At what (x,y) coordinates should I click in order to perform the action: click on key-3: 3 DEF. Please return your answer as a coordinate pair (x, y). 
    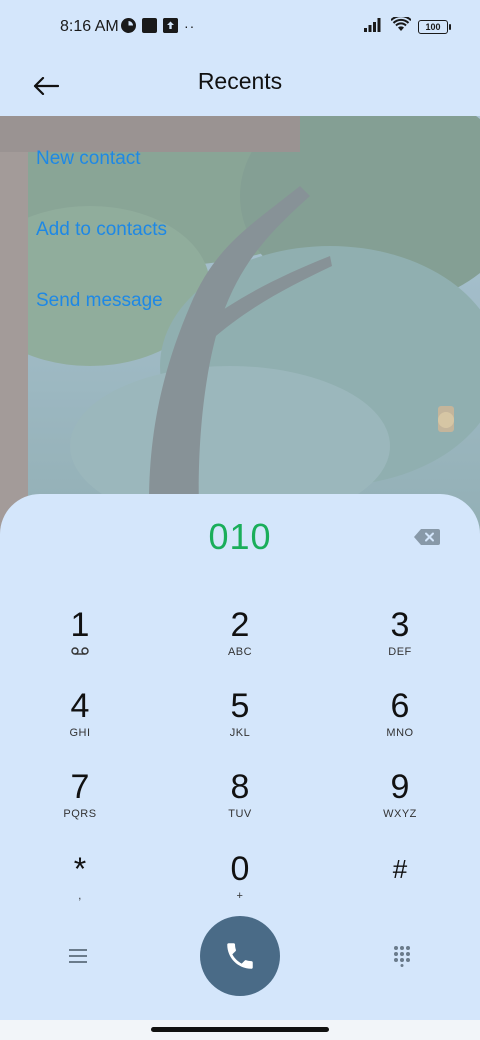
    Looking at the image, I should click on (400, 642).